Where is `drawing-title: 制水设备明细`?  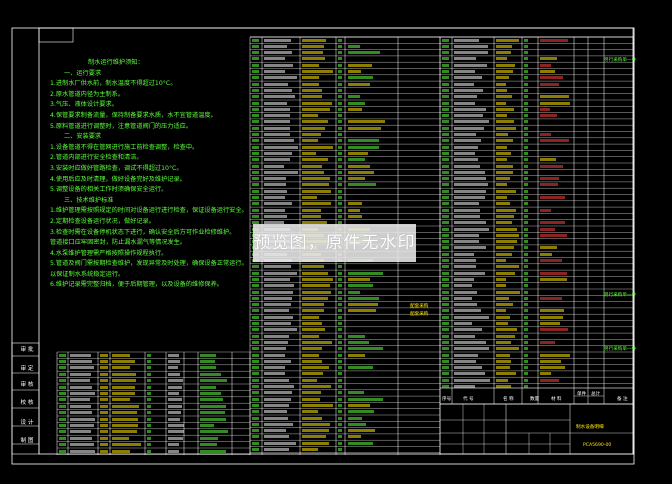 drawing-title: 制水设备明细 is located at coordinates (590, 427).